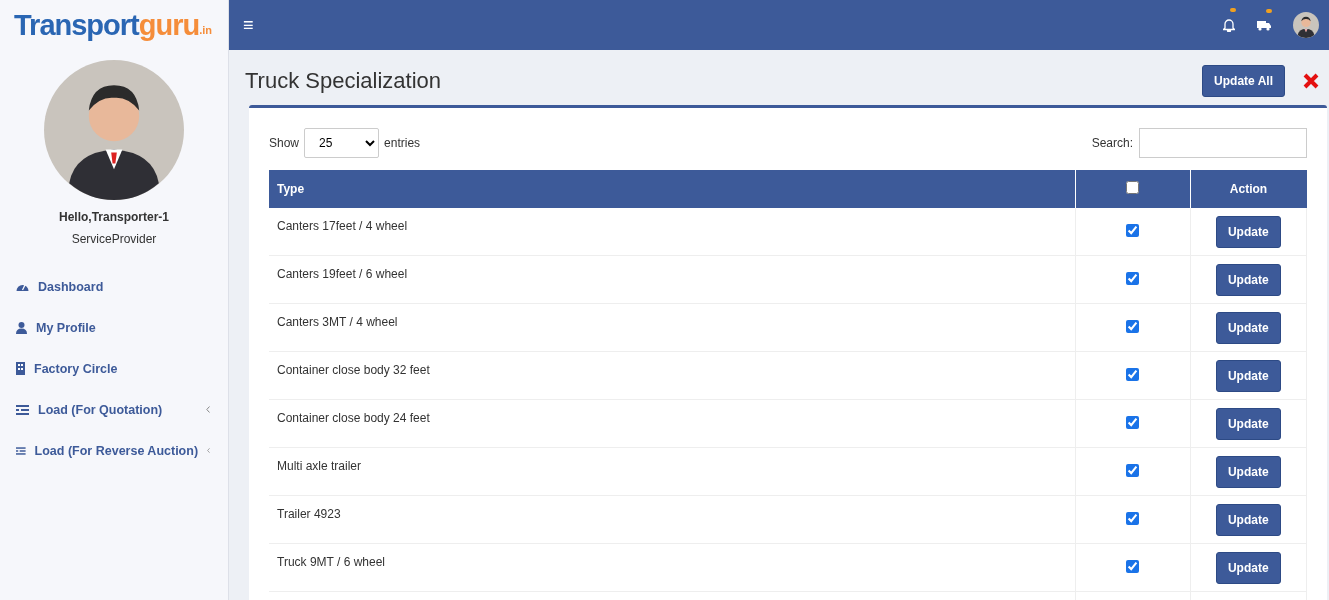 The height and width of the screenshot is (600, 1329). I want to click on search-field, so click(1223, 143).